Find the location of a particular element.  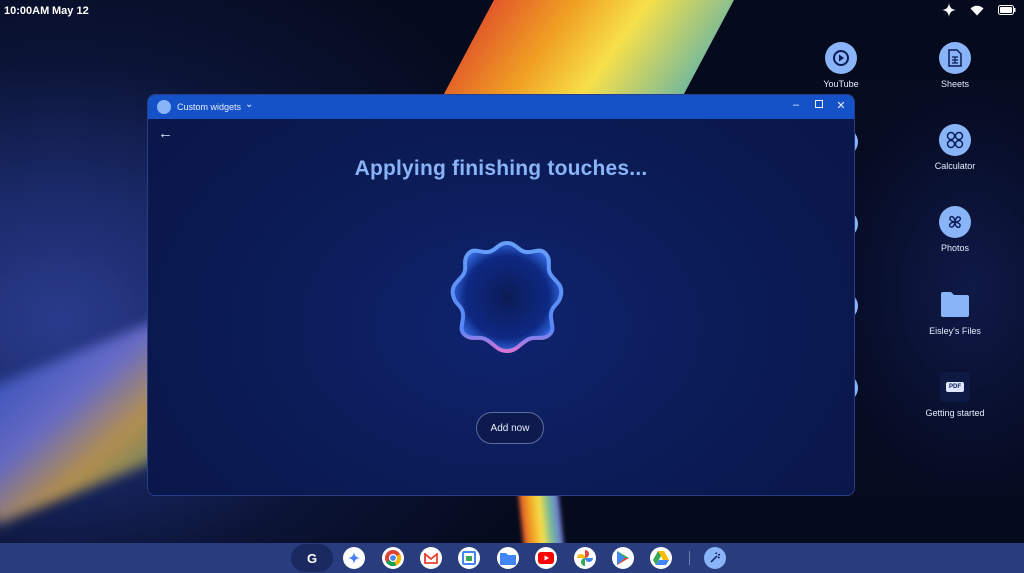

widgets-app-icon is located at coordinates (164, 107).